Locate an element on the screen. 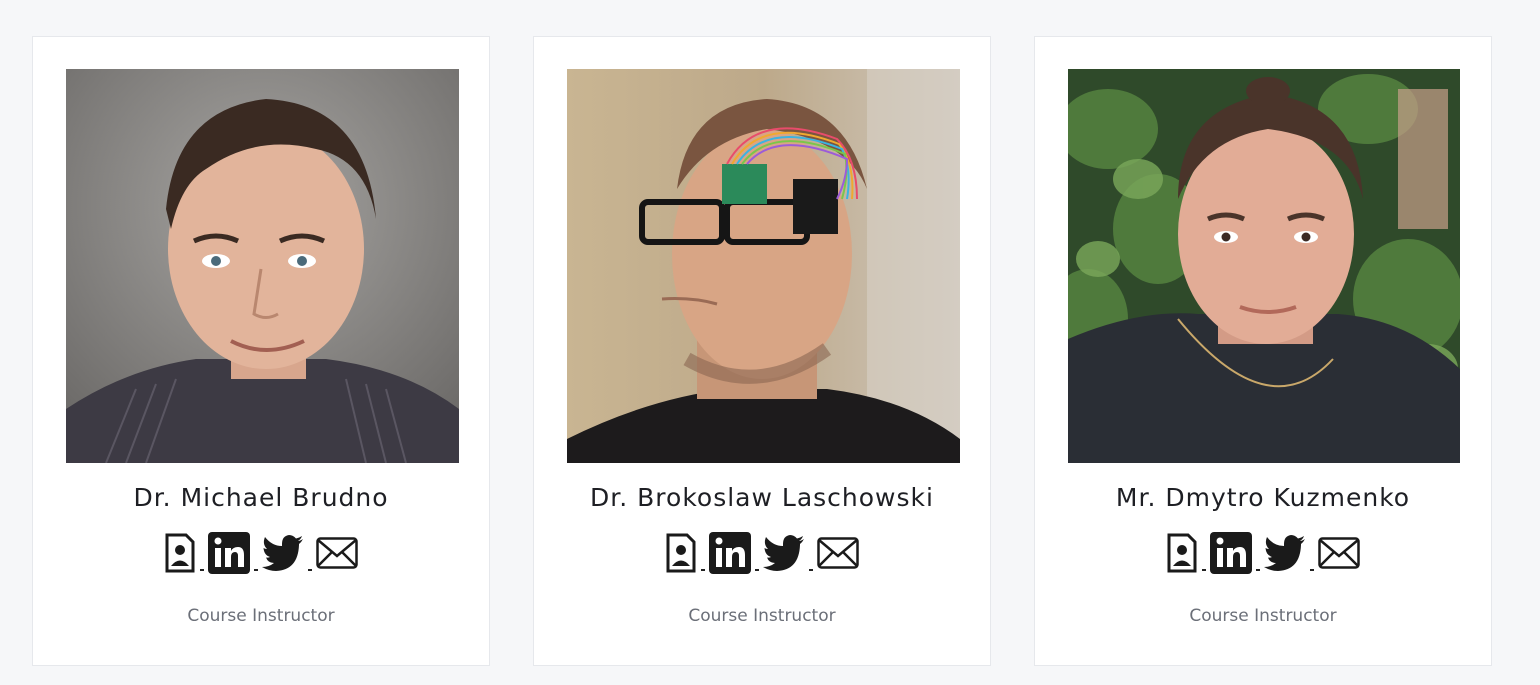 Image resolution: width=1540 pixels, height=685 pixels. instructor-name: Dr. Brokoslaw Laschowski is located at coordinates (762, 497).